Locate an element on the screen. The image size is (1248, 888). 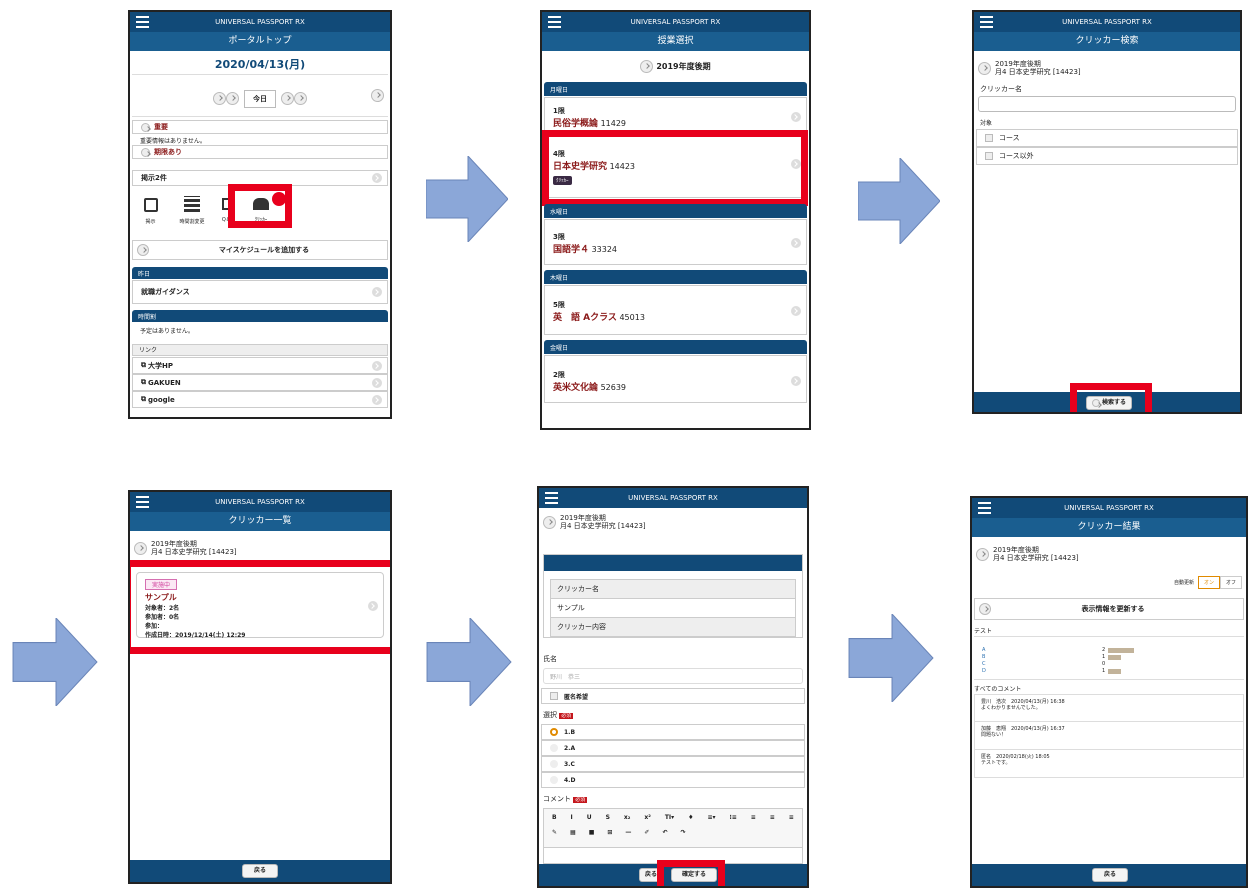
course-row: 5限 英 語 Aクラス 45013 is located at coordinates (675, 310).